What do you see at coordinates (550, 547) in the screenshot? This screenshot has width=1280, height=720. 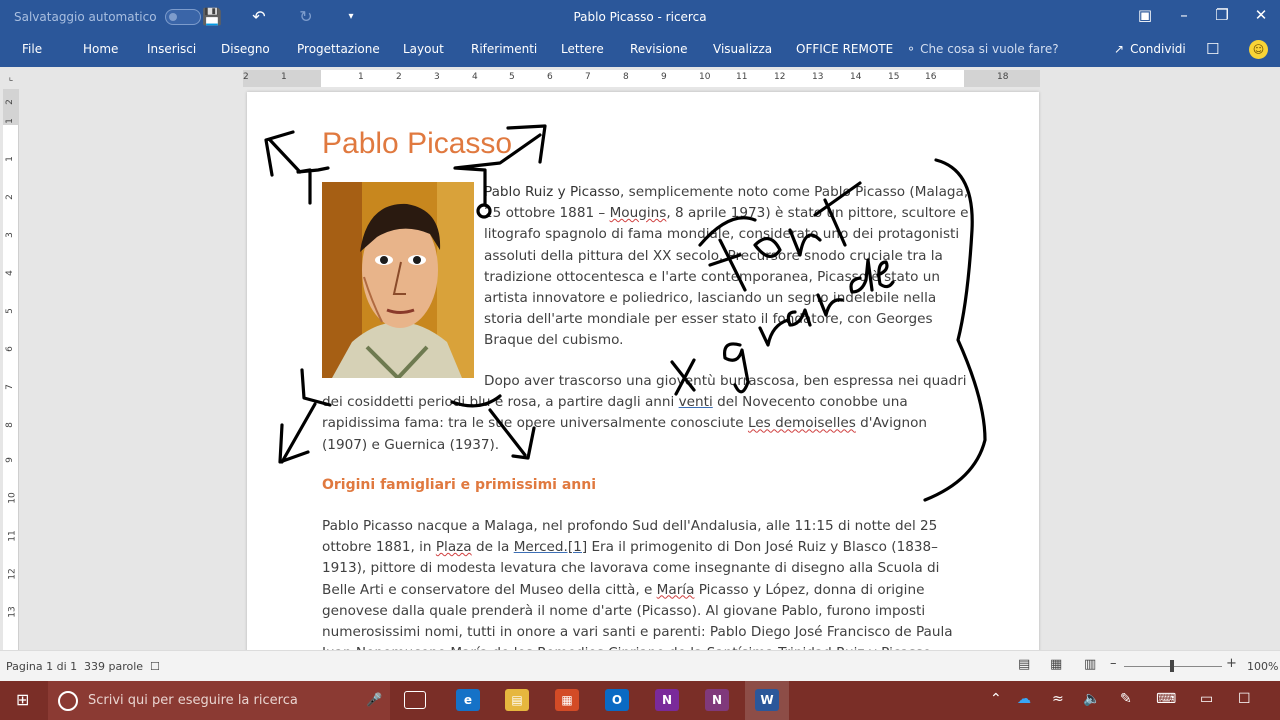 I see `footnote-link: Merced.[1]` at bounding box center [550, 547].